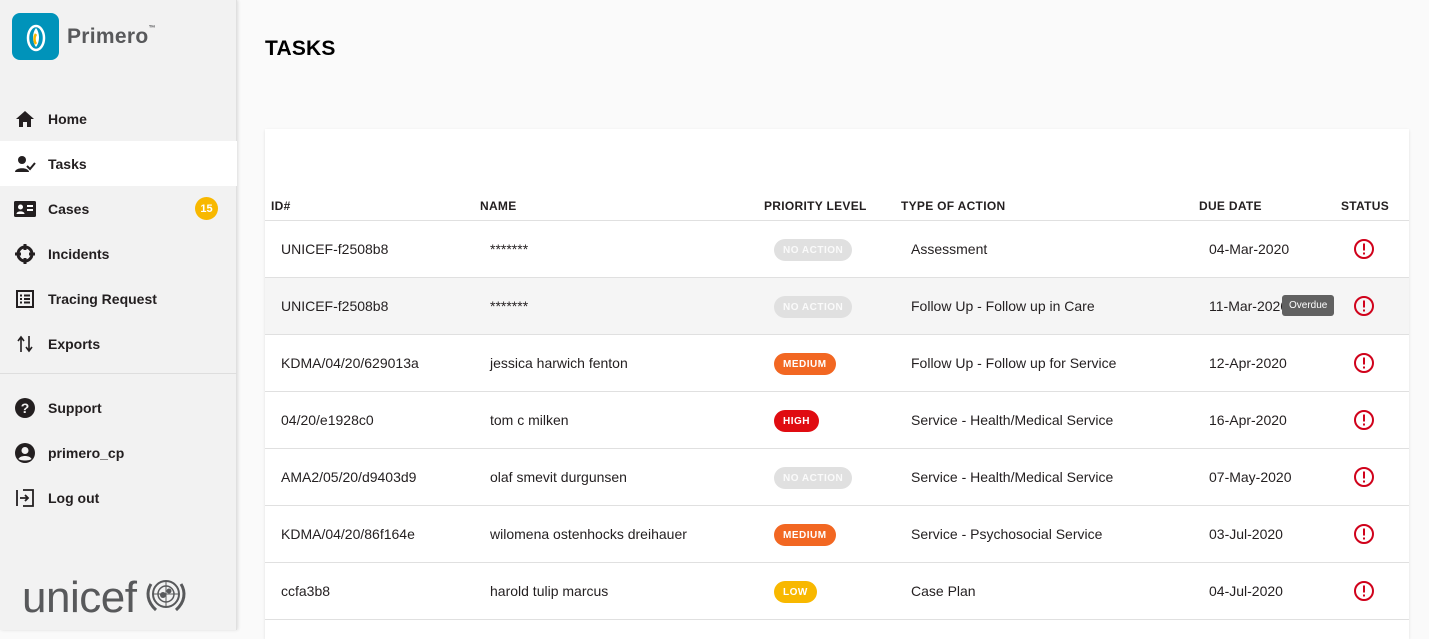  I want to click on sidebar-item-label: Tasks, so click(67, 163).